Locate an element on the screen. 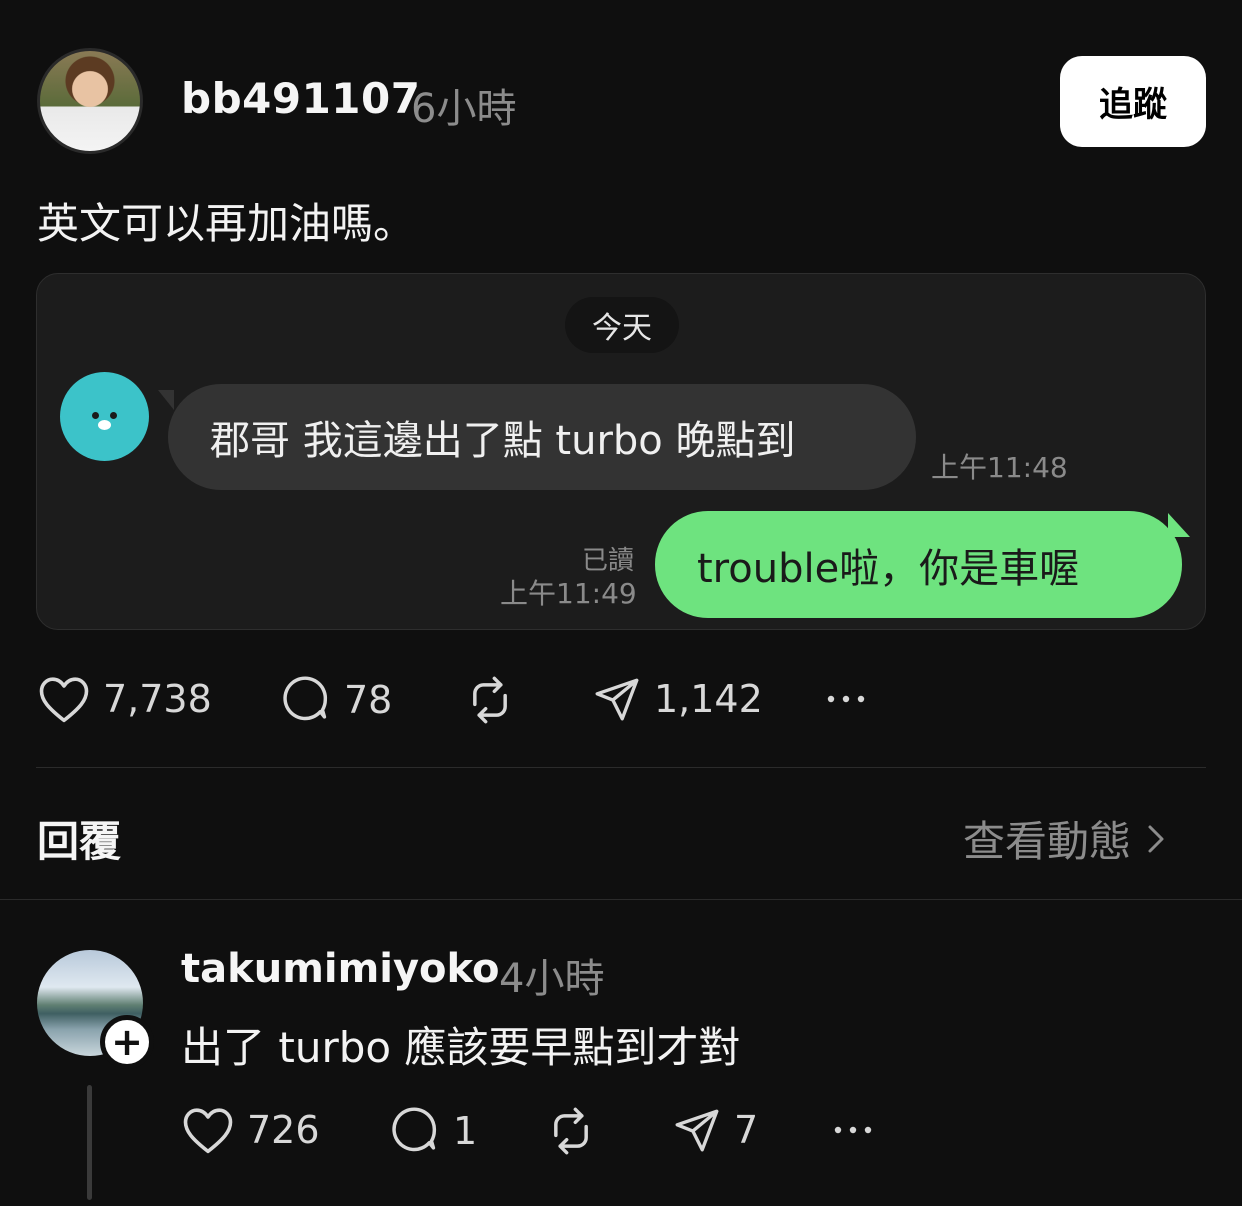 Image resolution: width=1242 pixels, height=1206 pixels. reply-text: 出了 turbo 應該要早點到才對 is located at coordinates (461, 1047).